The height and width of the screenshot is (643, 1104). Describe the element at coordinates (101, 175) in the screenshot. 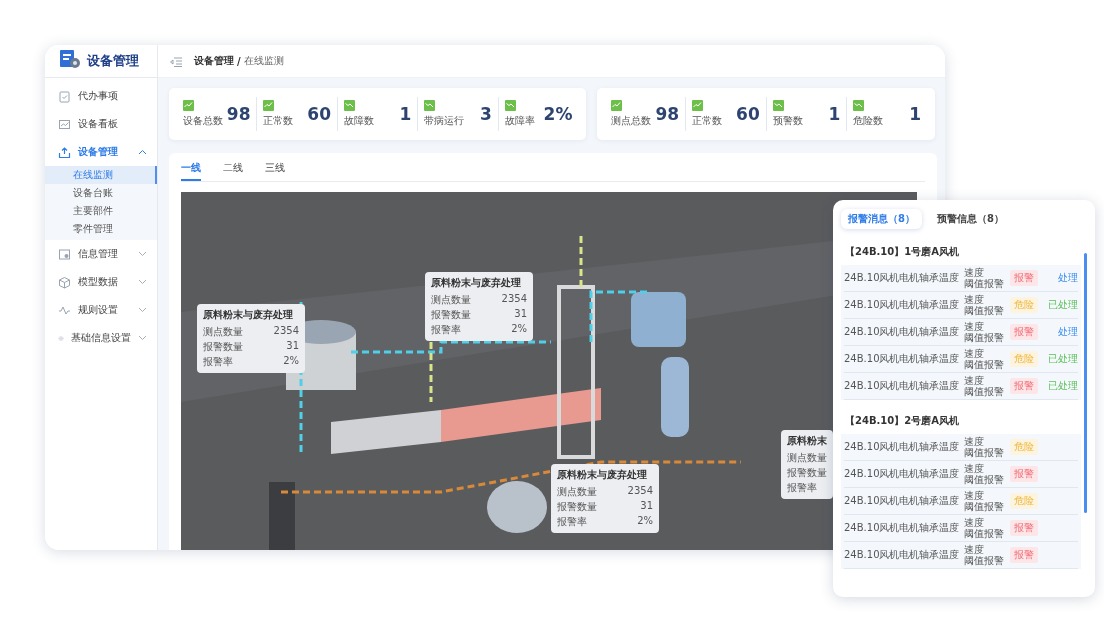

I see `submenu-item: 在线监测` at that location.